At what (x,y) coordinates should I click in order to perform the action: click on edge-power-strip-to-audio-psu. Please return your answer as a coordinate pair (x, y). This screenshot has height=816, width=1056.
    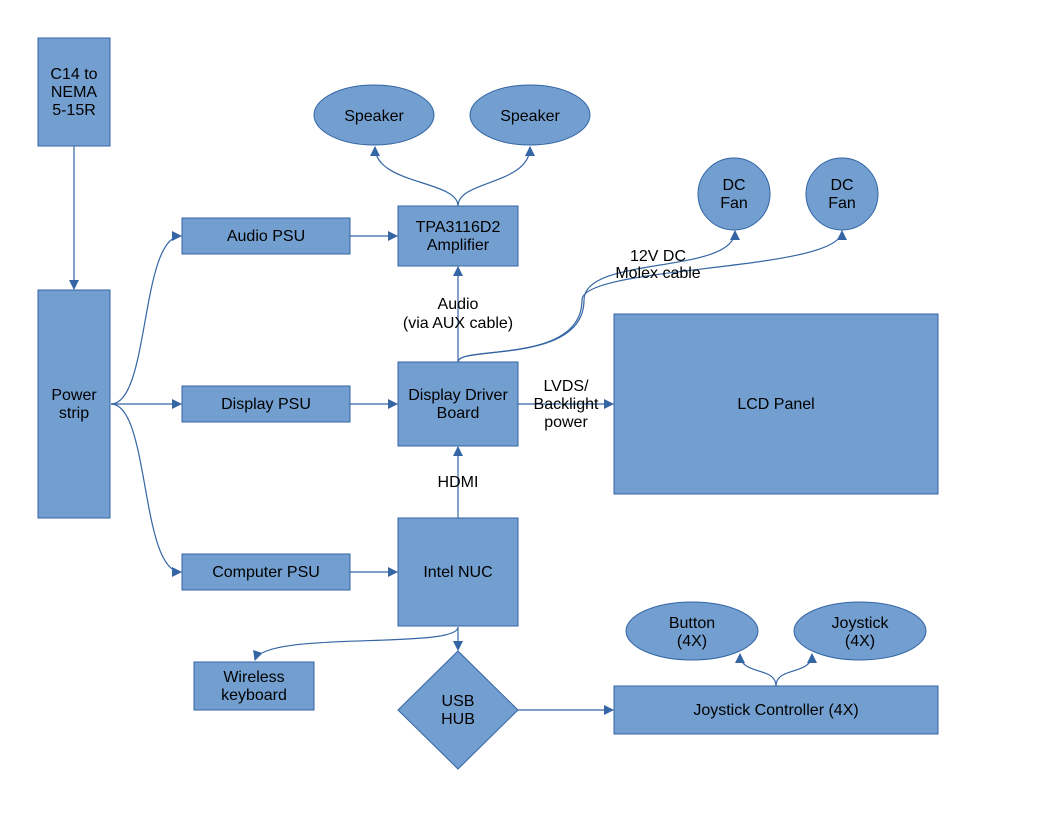
    Looking at the image, I should click on (146, 318).